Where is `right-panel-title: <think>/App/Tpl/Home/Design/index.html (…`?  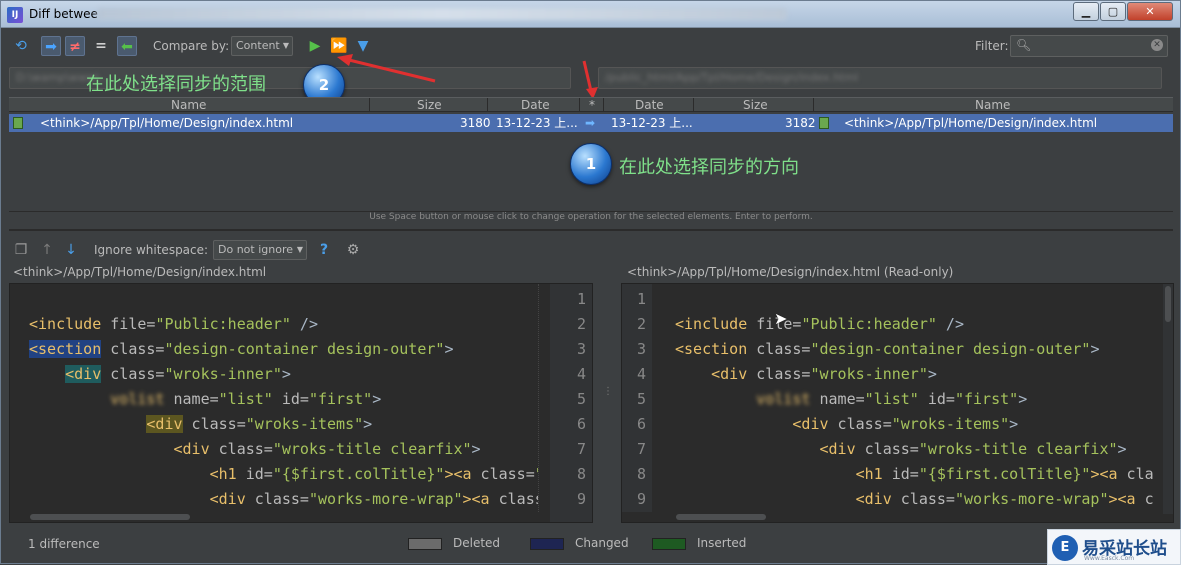
right-panel-title: <think>/App/Tpl/Home/Design/index.html (… is located at coordinates (790, 272).